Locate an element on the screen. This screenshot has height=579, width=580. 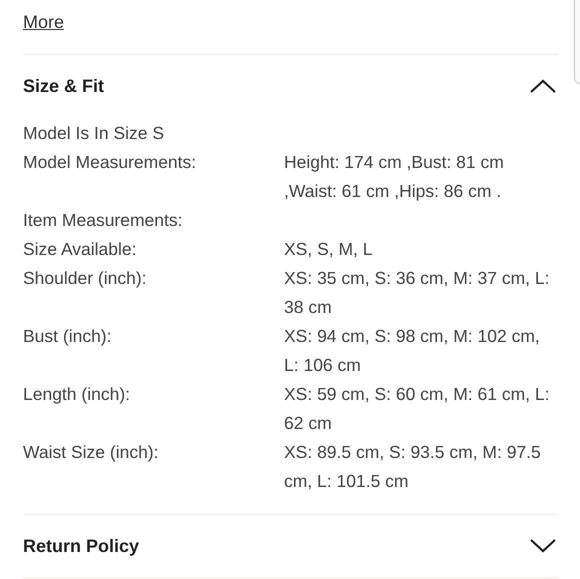
spec-label: Item Measurements: is located at coordinates (103, 220).